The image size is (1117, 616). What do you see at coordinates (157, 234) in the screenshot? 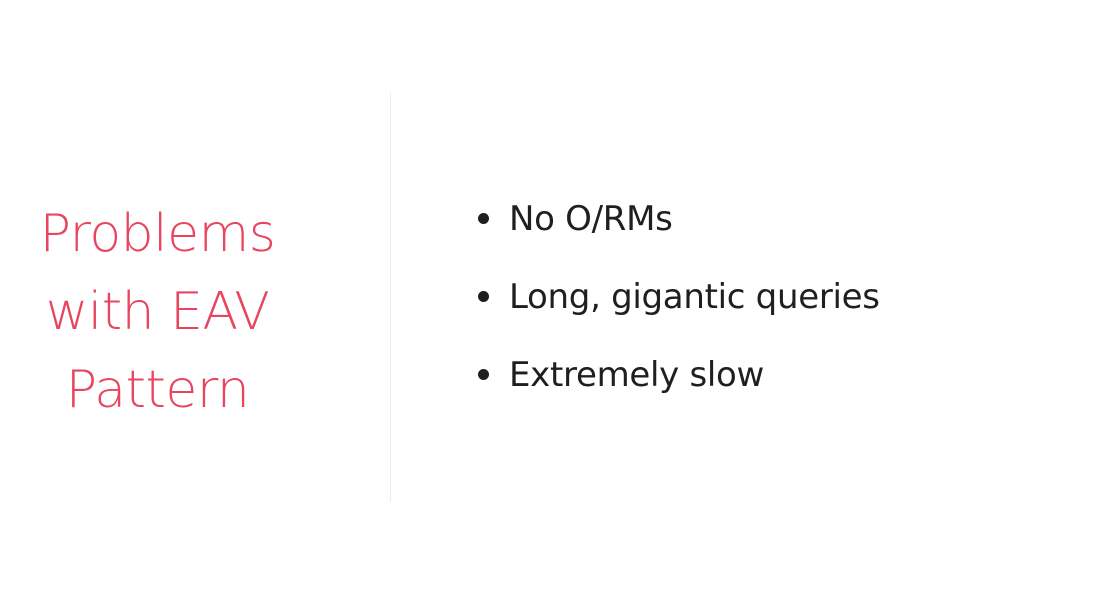
I see `title-line-1: Problems` at bounding box center [157, 234].